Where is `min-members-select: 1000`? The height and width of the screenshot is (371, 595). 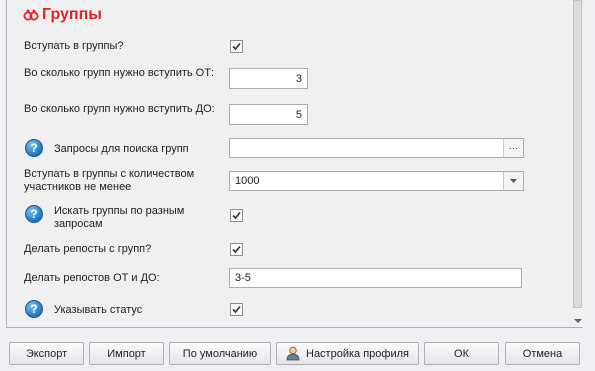
min-members-select: 1000 is located at coordinates (376, 181).